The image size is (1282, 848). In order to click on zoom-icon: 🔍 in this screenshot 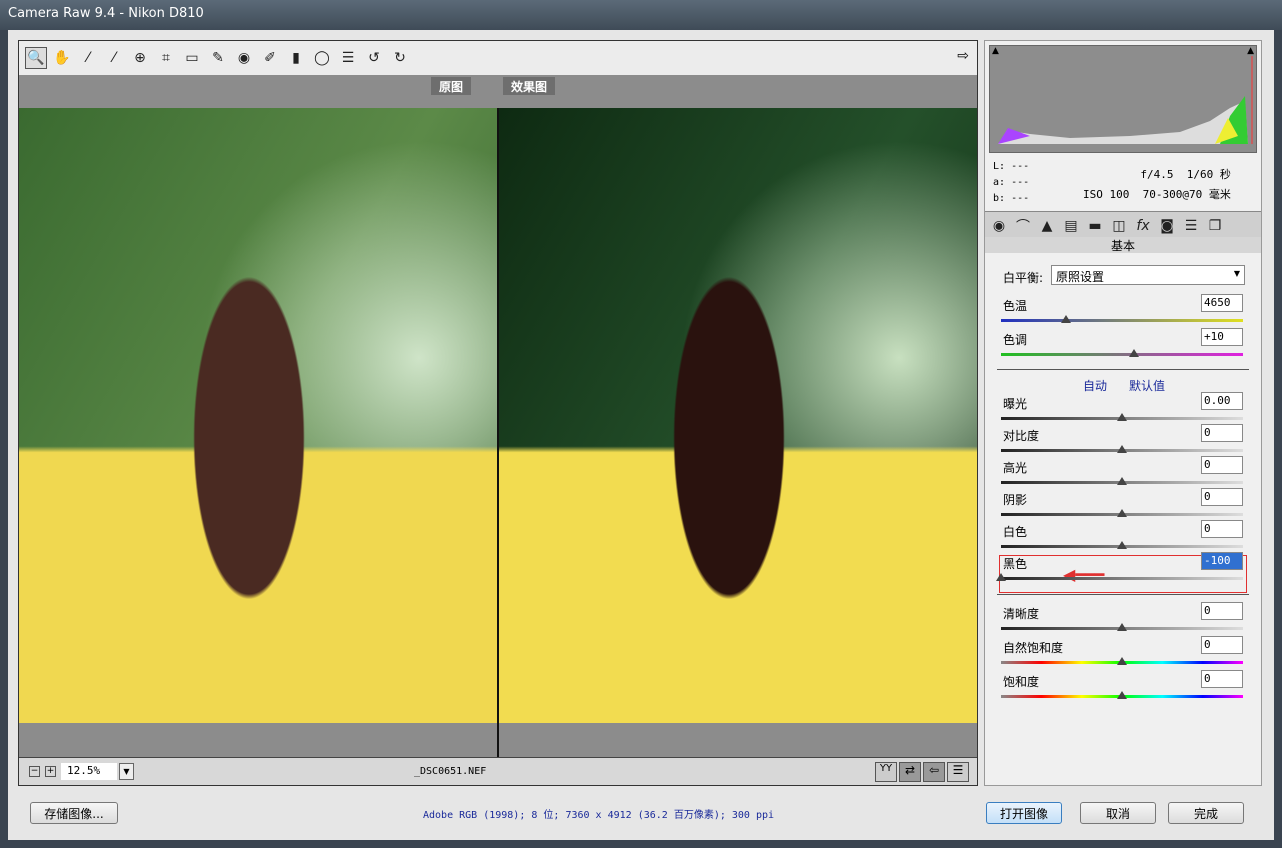, I will do `click(36, 58)`.